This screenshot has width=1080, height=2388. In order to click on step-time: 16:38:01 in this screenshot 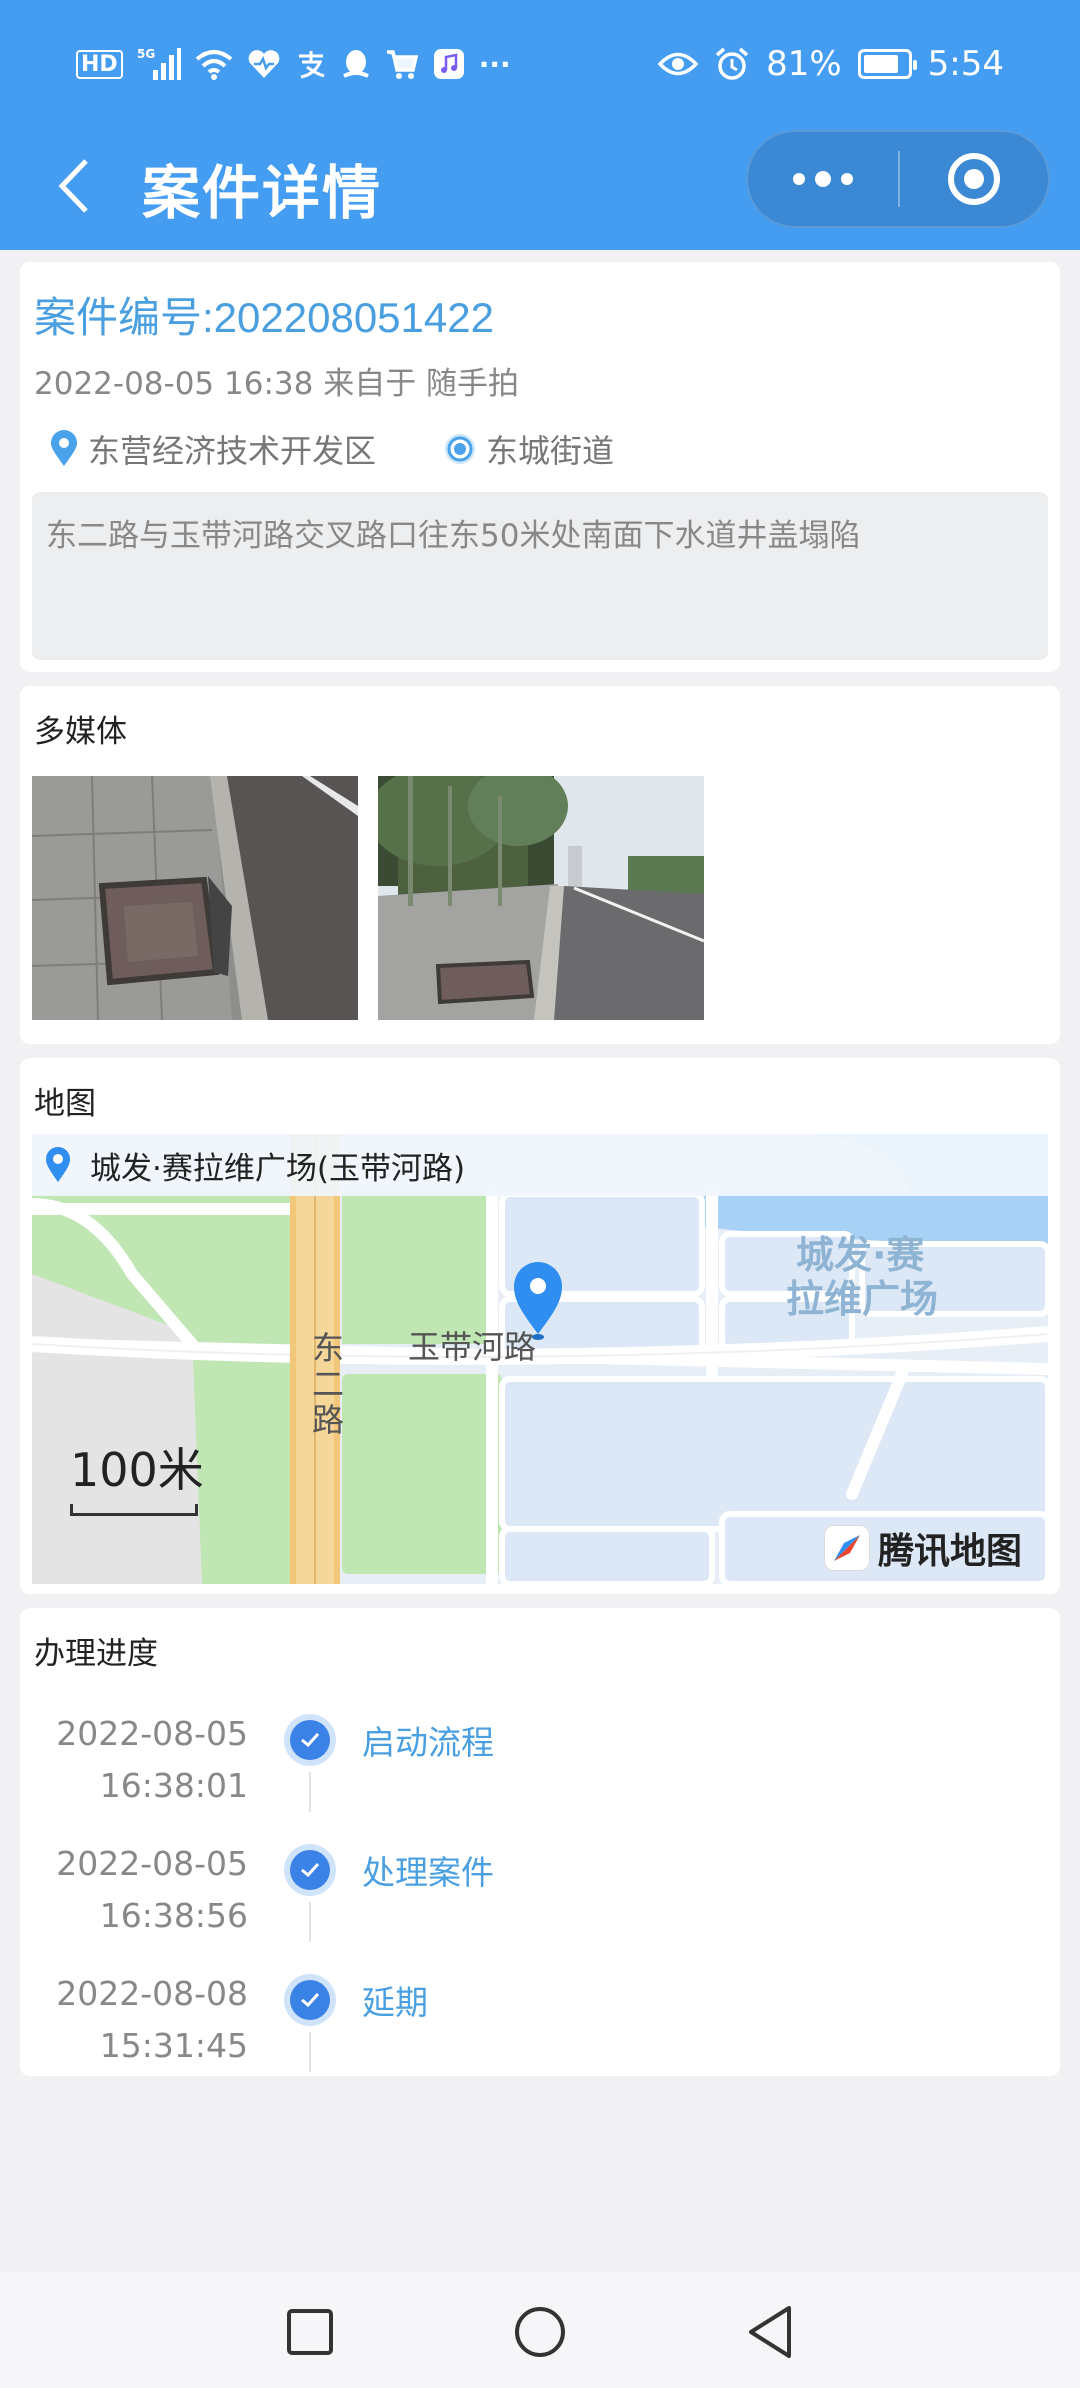, I will do `click(173, 1785)`.